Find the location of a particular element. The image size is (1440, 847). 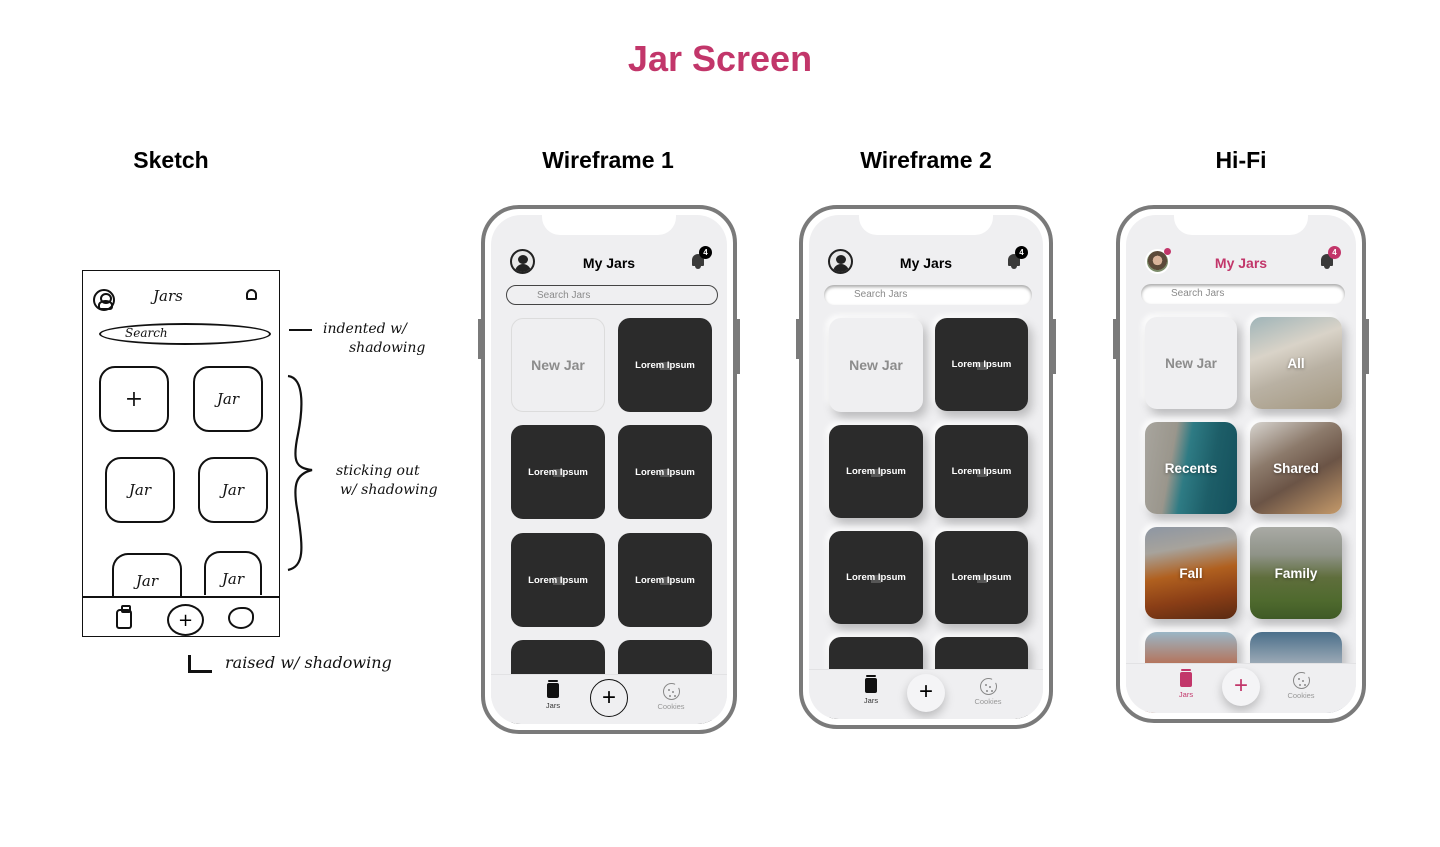

jar-label: Shared is located at coordinates (1296, 468).